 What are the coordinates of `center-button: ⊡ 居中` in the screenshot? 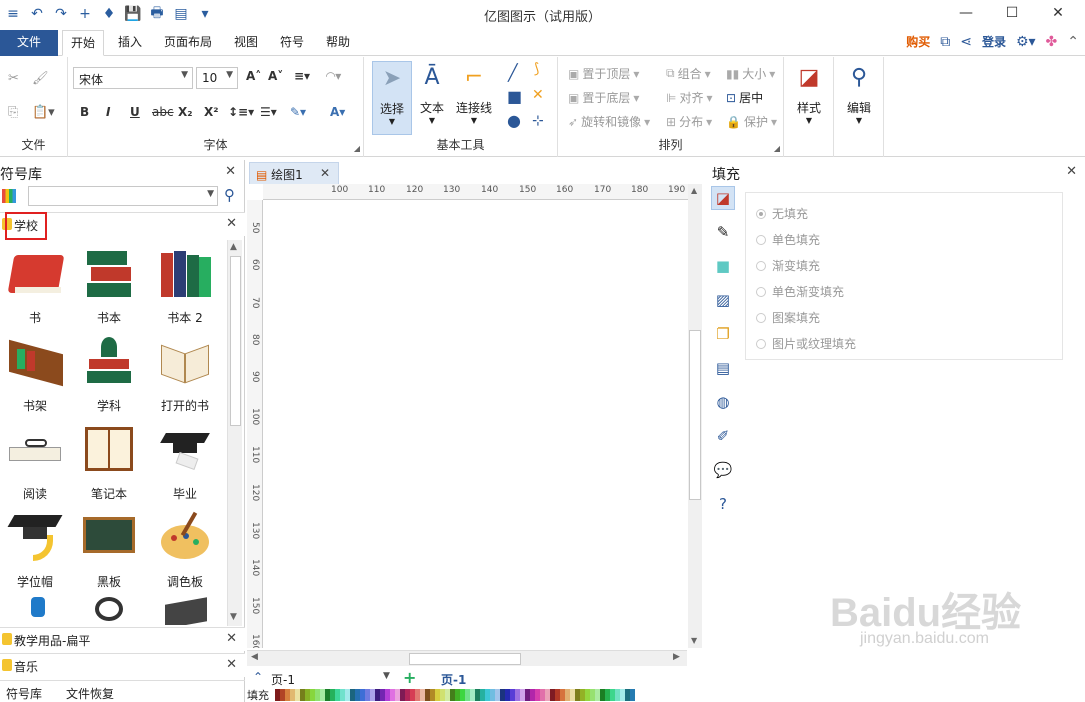 It's located at (744, 97).